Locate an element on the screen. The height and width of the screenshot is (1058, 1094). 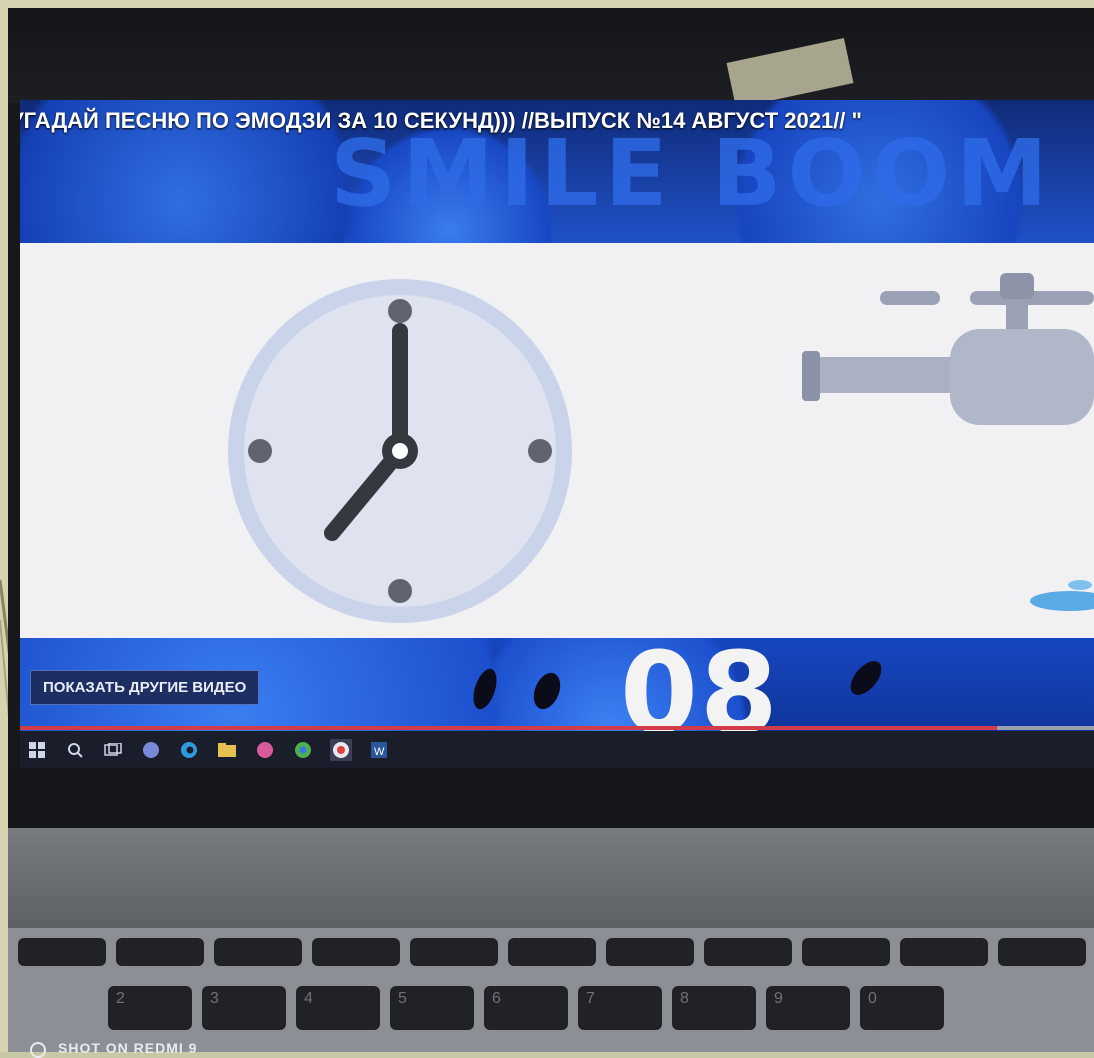
yandex-browser-icon is located at coordinates (341, 749).